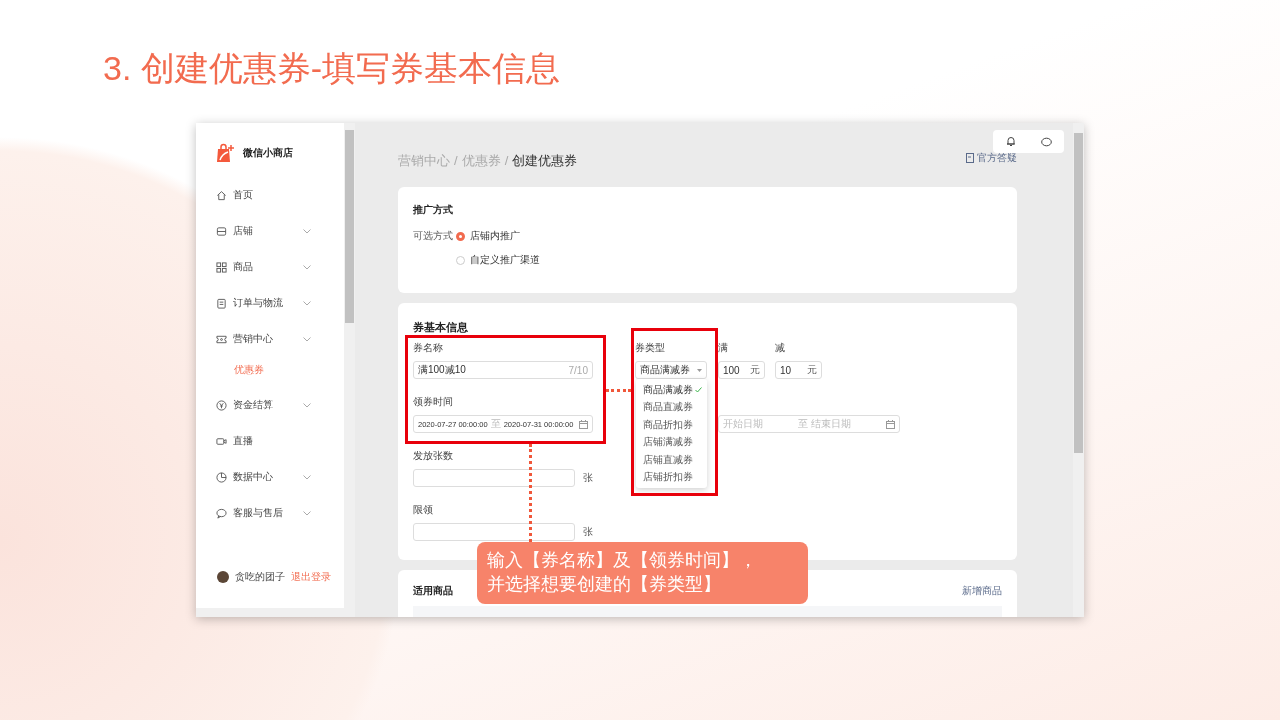 The image size is (1280, 720). Describe the element at coordinates (1010, 141) in the screenshot. I see `bell-icon` at that location.